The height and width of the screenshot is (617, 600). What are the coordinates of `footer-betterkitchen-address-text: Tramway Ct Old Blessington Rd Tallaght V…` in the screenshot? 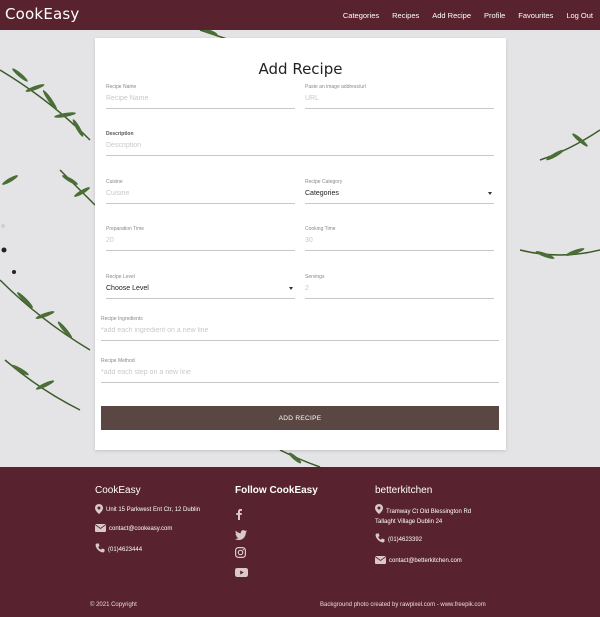 It's located at (423, 517).